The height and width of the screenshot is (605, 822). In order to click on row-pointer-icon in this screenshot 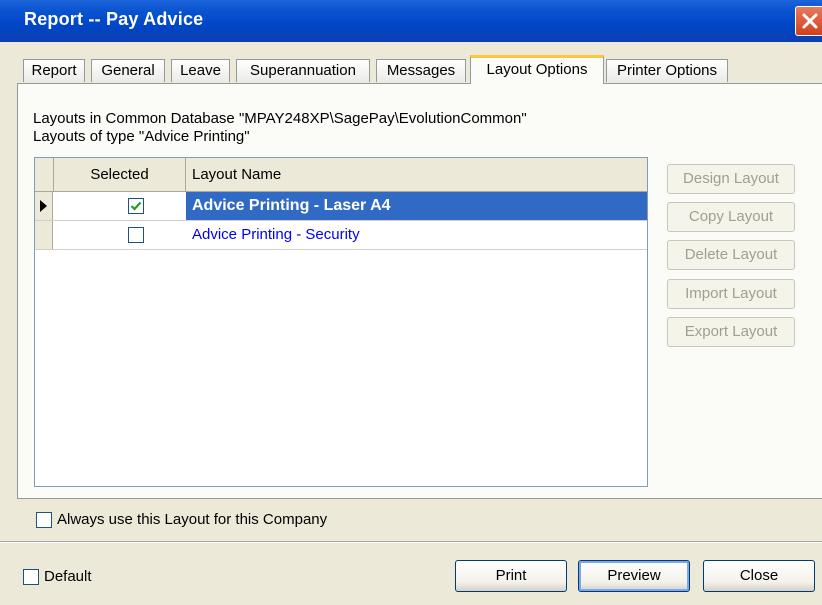, I will do `click(43, 206)`.